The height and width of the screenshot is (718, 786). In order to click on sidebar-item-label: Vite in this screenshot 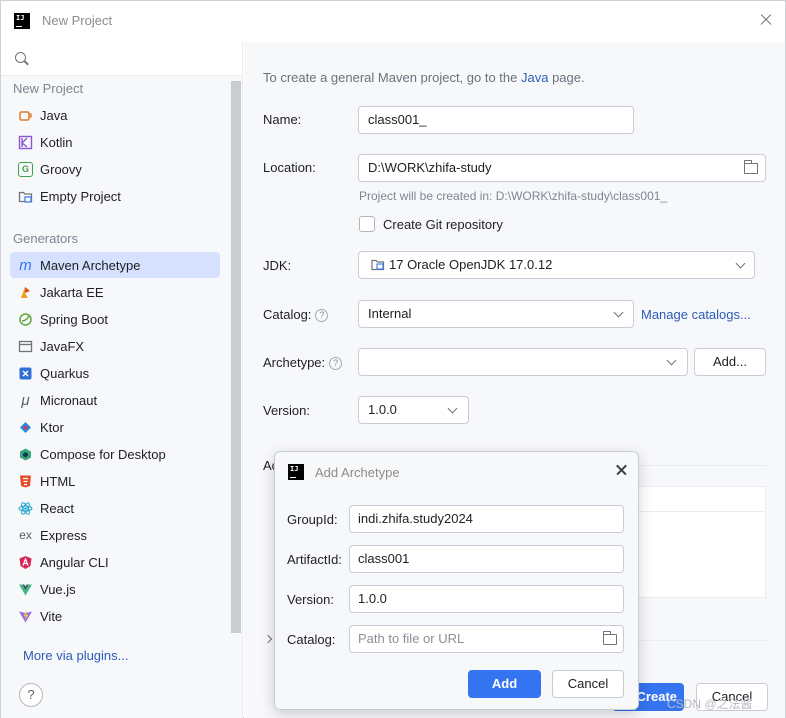, I will do `click(51, 616)`.